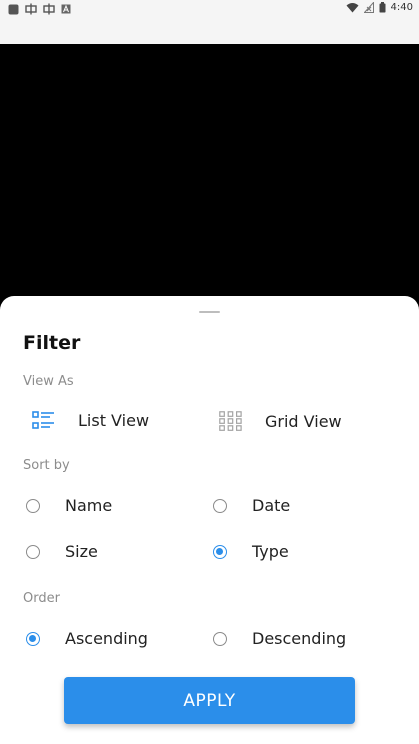 This screenshot has width=419, height=744. Describe the element at coordinates (401, 7) in the screenshot. I see `status-bar-time: 4:40` at that location.